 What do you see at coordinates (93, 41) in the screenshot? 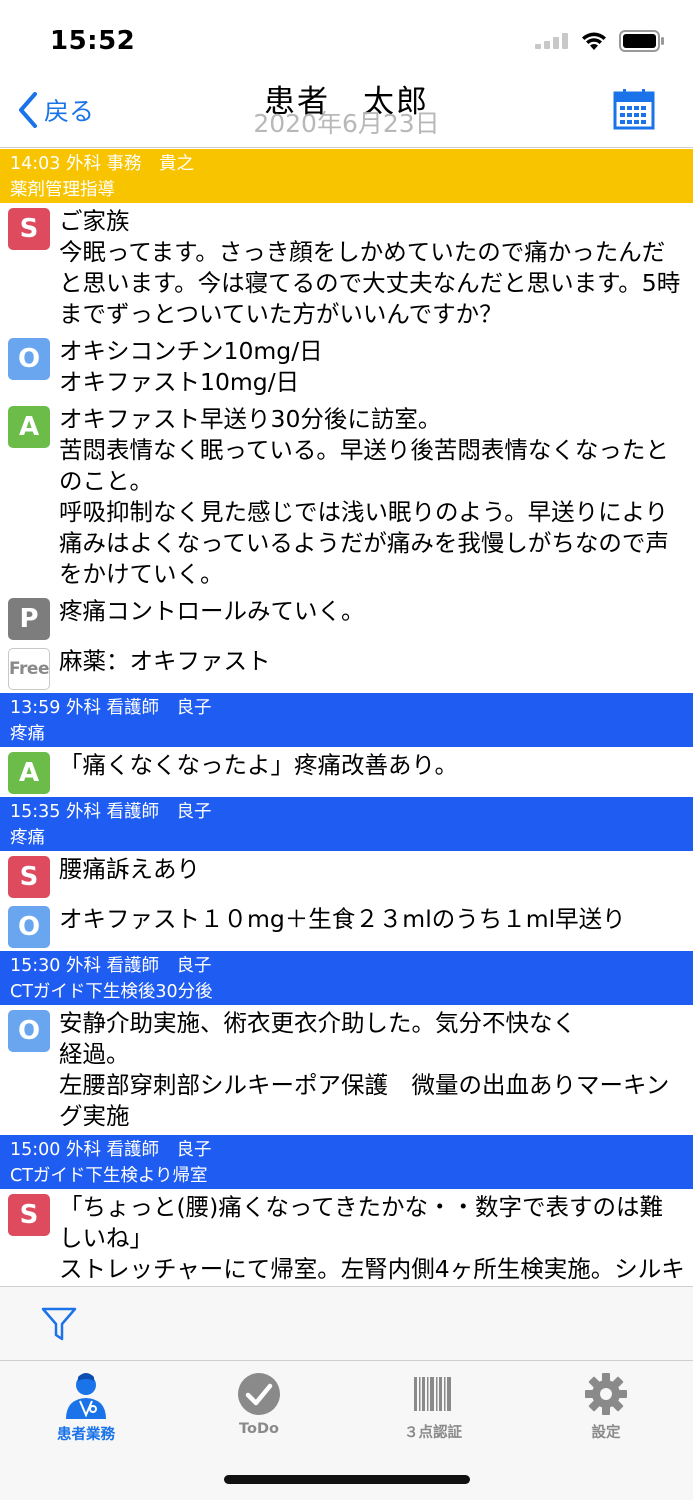
I see `status-time: 15:52` at bounding box center [93, 41].